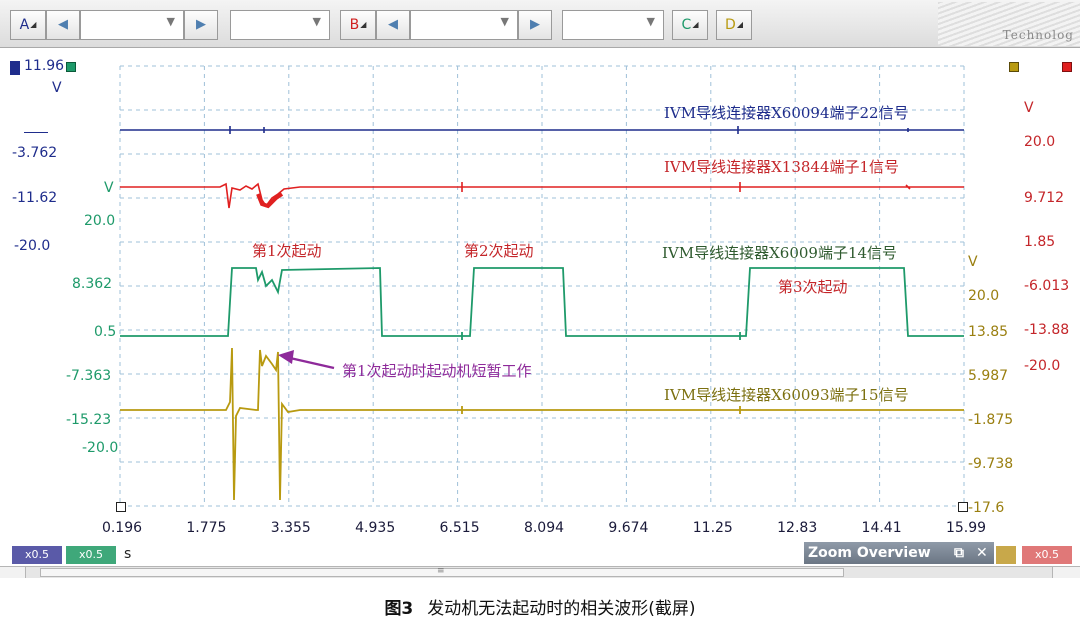 Image resolution: width=1080 pixels, height=627 pixels. Describe the element at coordinates (201, 25) in the screenshot. I see `channel-a-next-button: ▶` at that location.